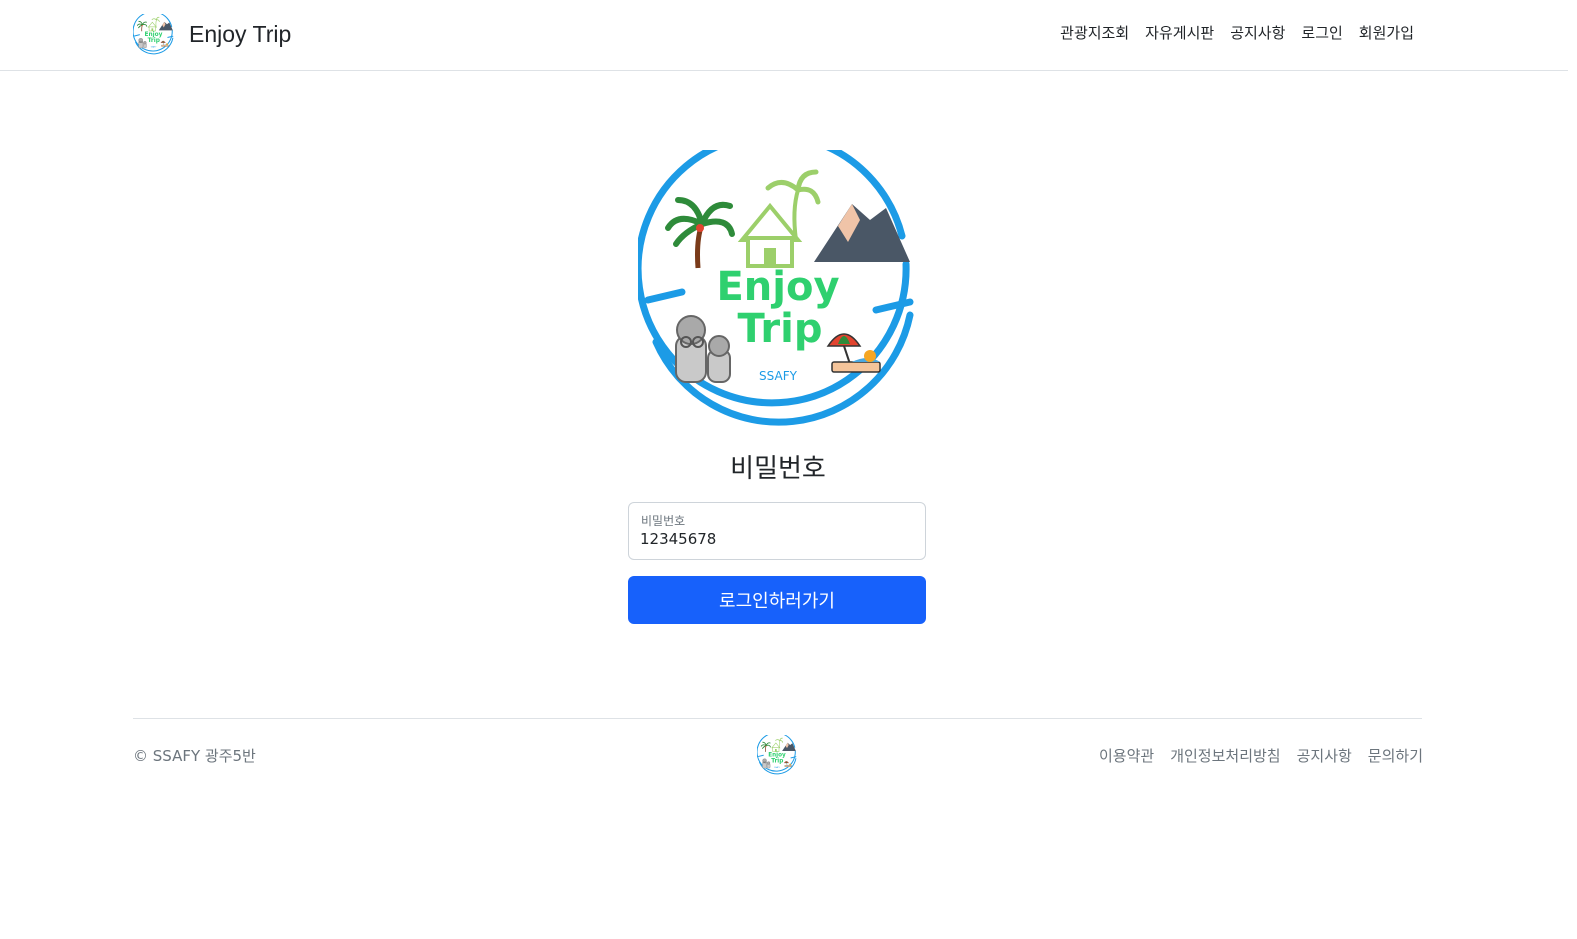  Describe the element at coordinates (777, 600) in the screenshot. I see `go-to-login-button: 로그인하러가기` at that location.